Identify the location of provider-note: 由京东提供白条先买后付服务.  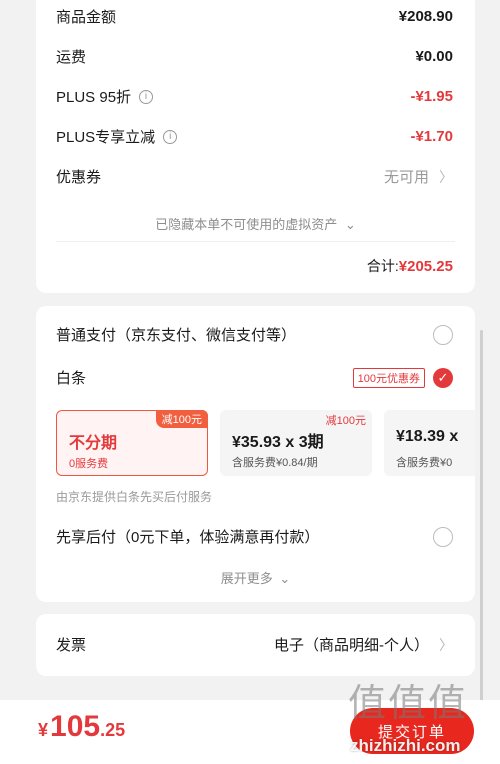
(134, 497).